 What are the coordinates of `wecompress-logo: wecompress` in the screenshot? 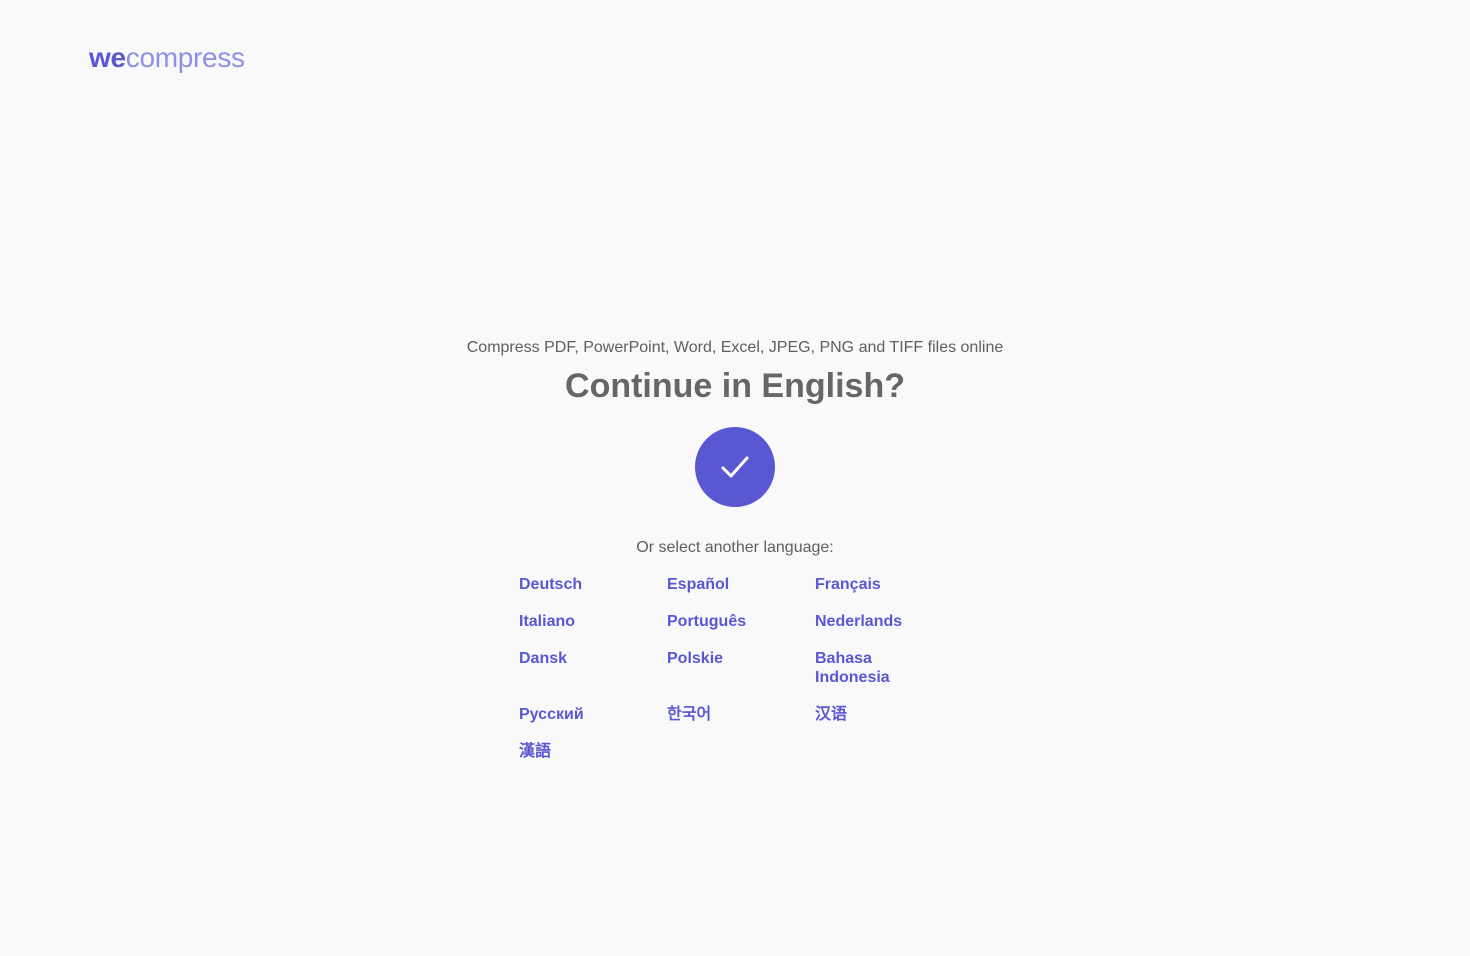 It's located at (167, 58).